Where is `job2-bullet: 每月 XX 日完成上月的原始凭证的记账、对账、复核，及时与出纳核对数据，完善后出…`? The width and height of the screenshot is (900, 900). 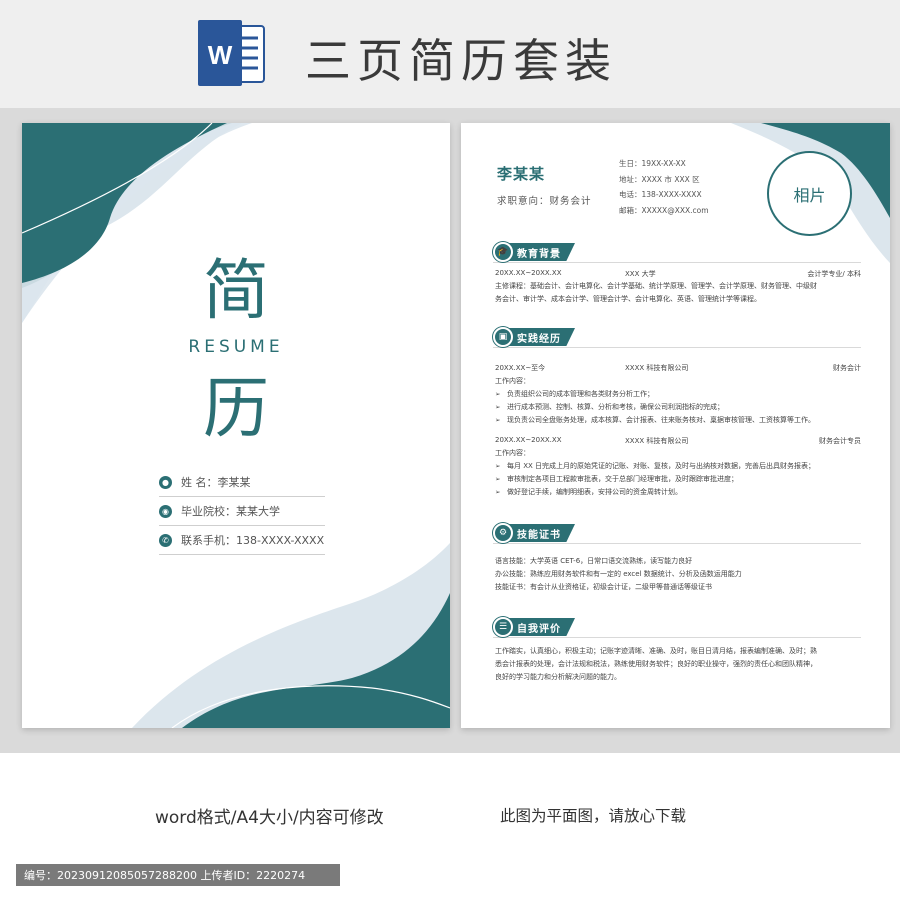 job2-bullet: 每月 XX 日完成上月的原始凭证的记账、对账、复核，及时与出纳核对数据，完善后出… is located at coordinates (678, 466).